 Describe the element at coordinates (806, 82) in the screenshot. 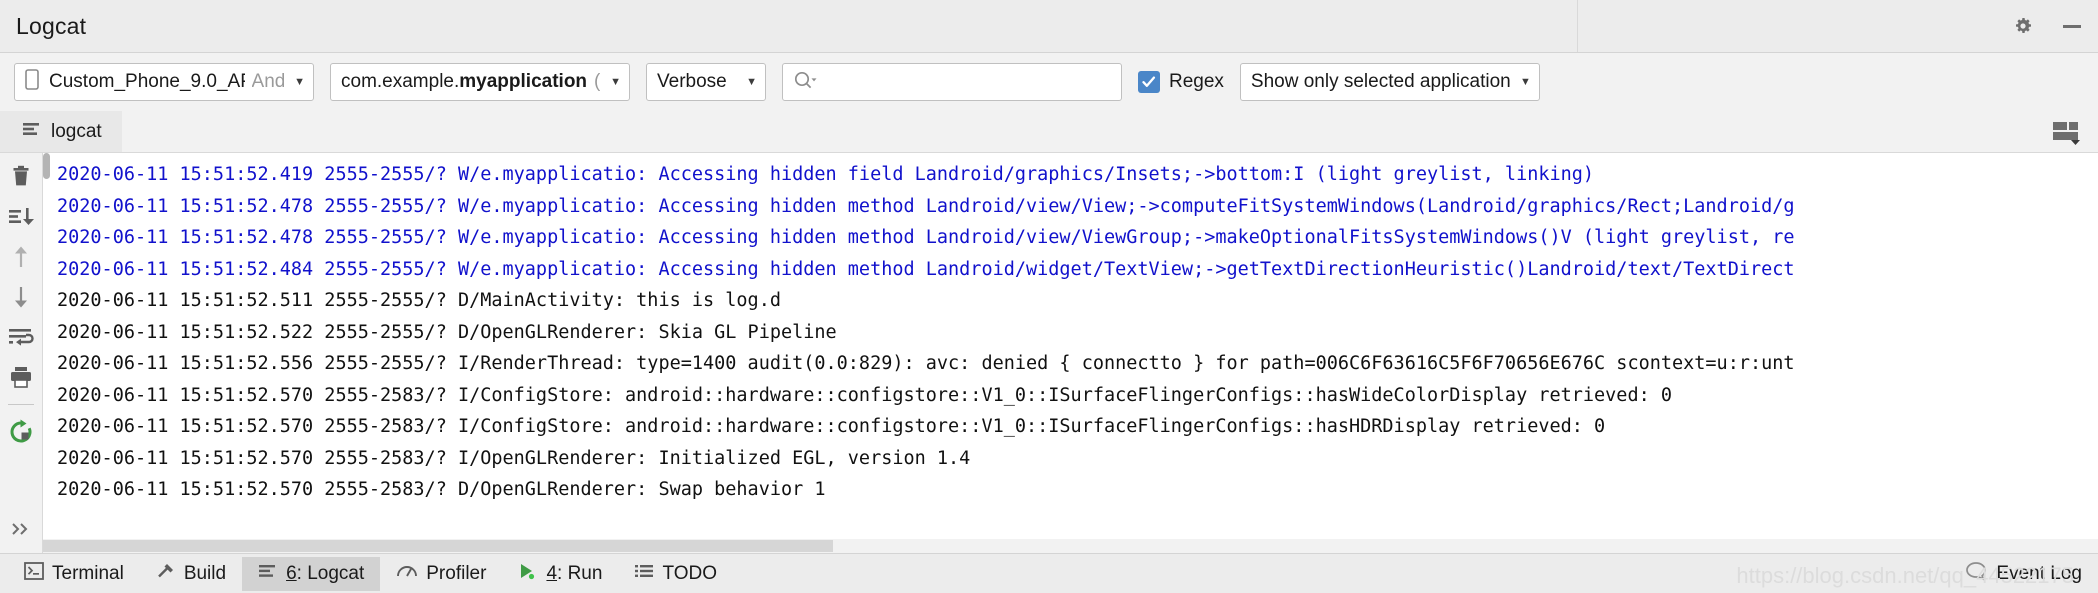

I see `search-icon` at that location.